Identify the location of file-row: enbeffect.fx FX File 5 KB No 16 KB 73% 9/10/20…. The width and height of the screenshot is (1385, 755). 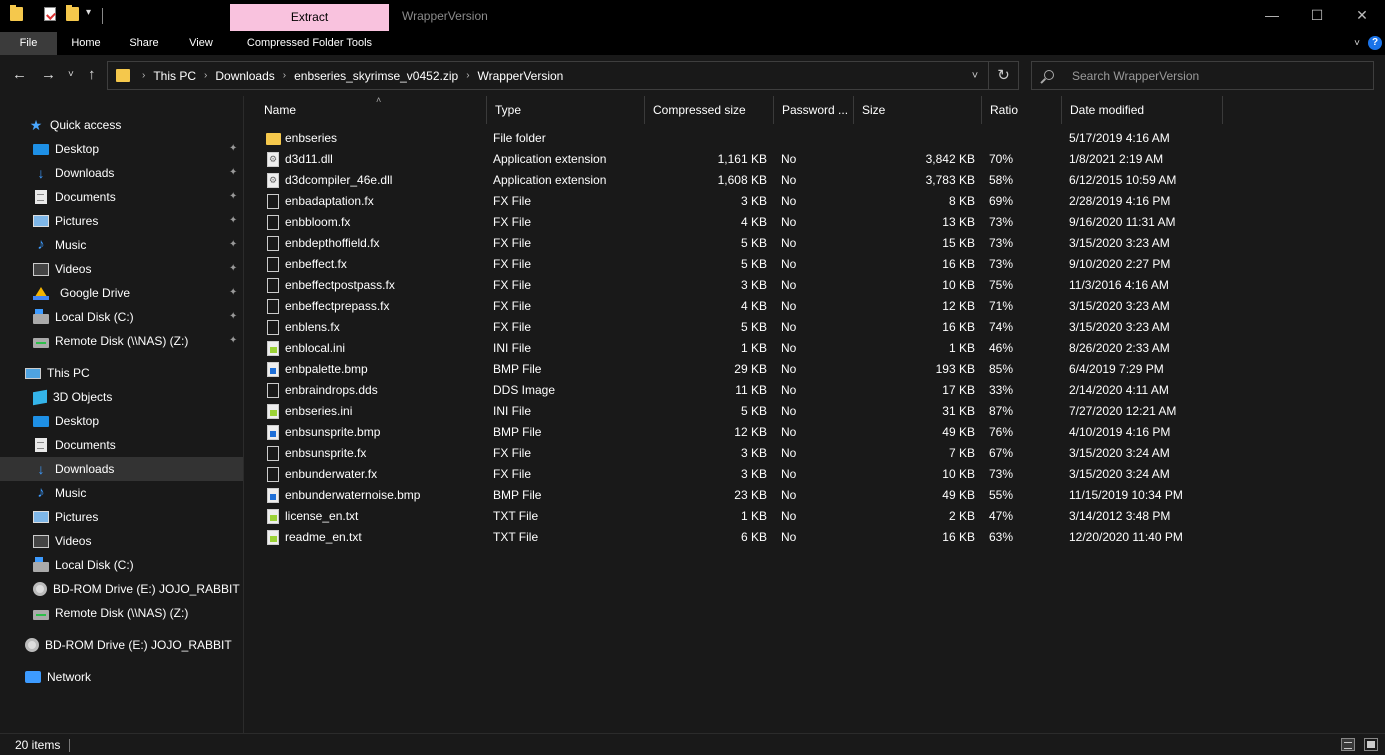
(814, 264).